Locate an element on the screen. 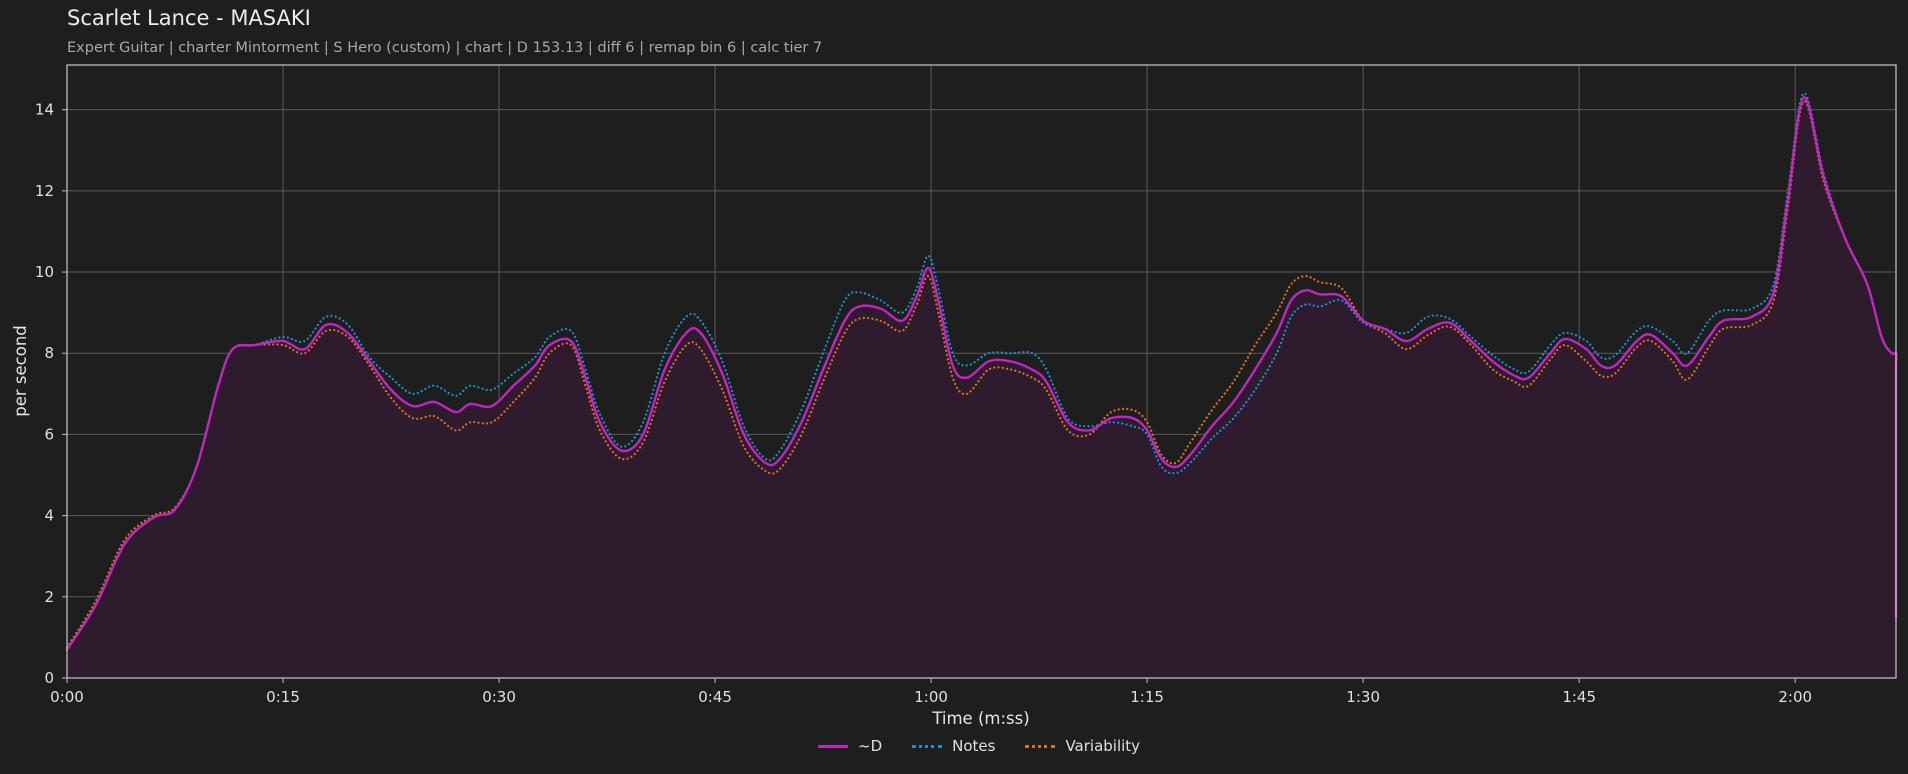 The image size is (1908, 774). legend-swatch-d is located at coordinates (833, 746).